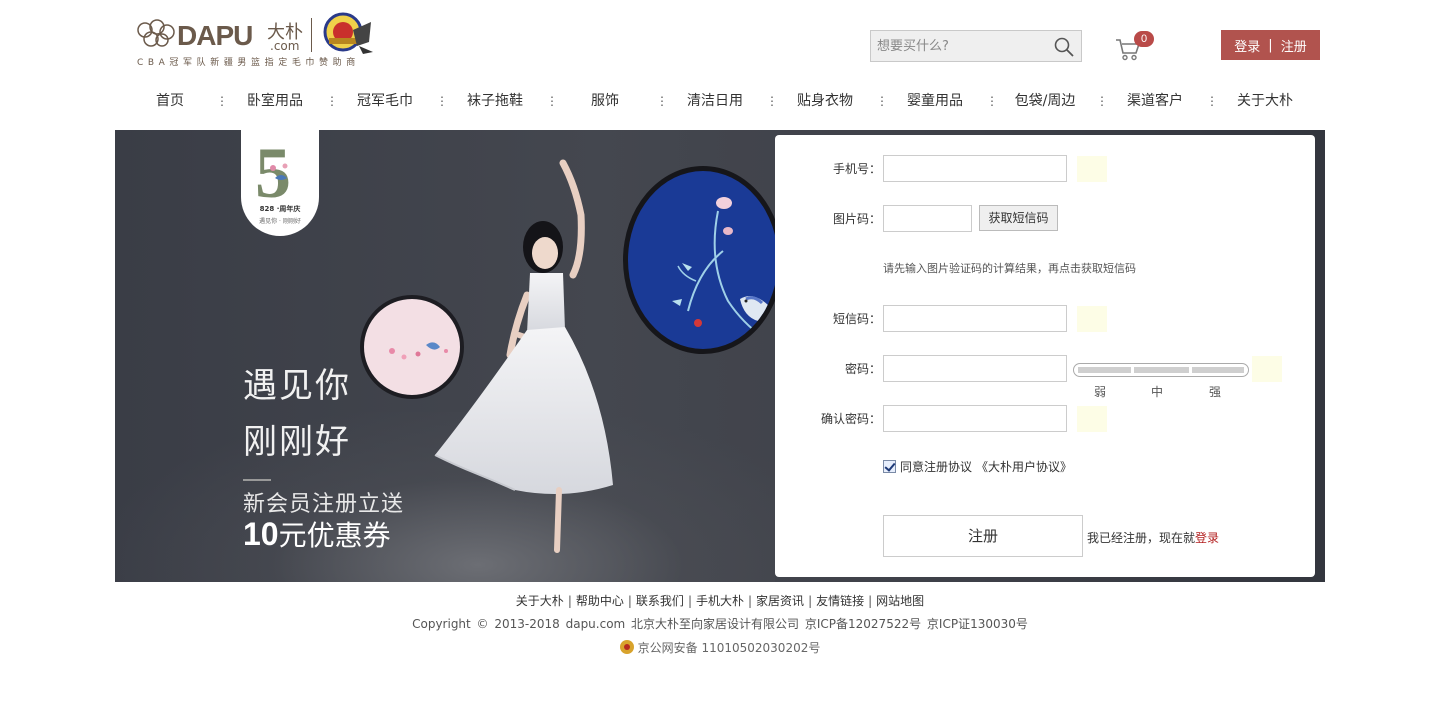 The image size is (1440, 711). Describe the element at coordinates (1092, 419) in the screenshot. I see `confirm-password-hint` at that location.